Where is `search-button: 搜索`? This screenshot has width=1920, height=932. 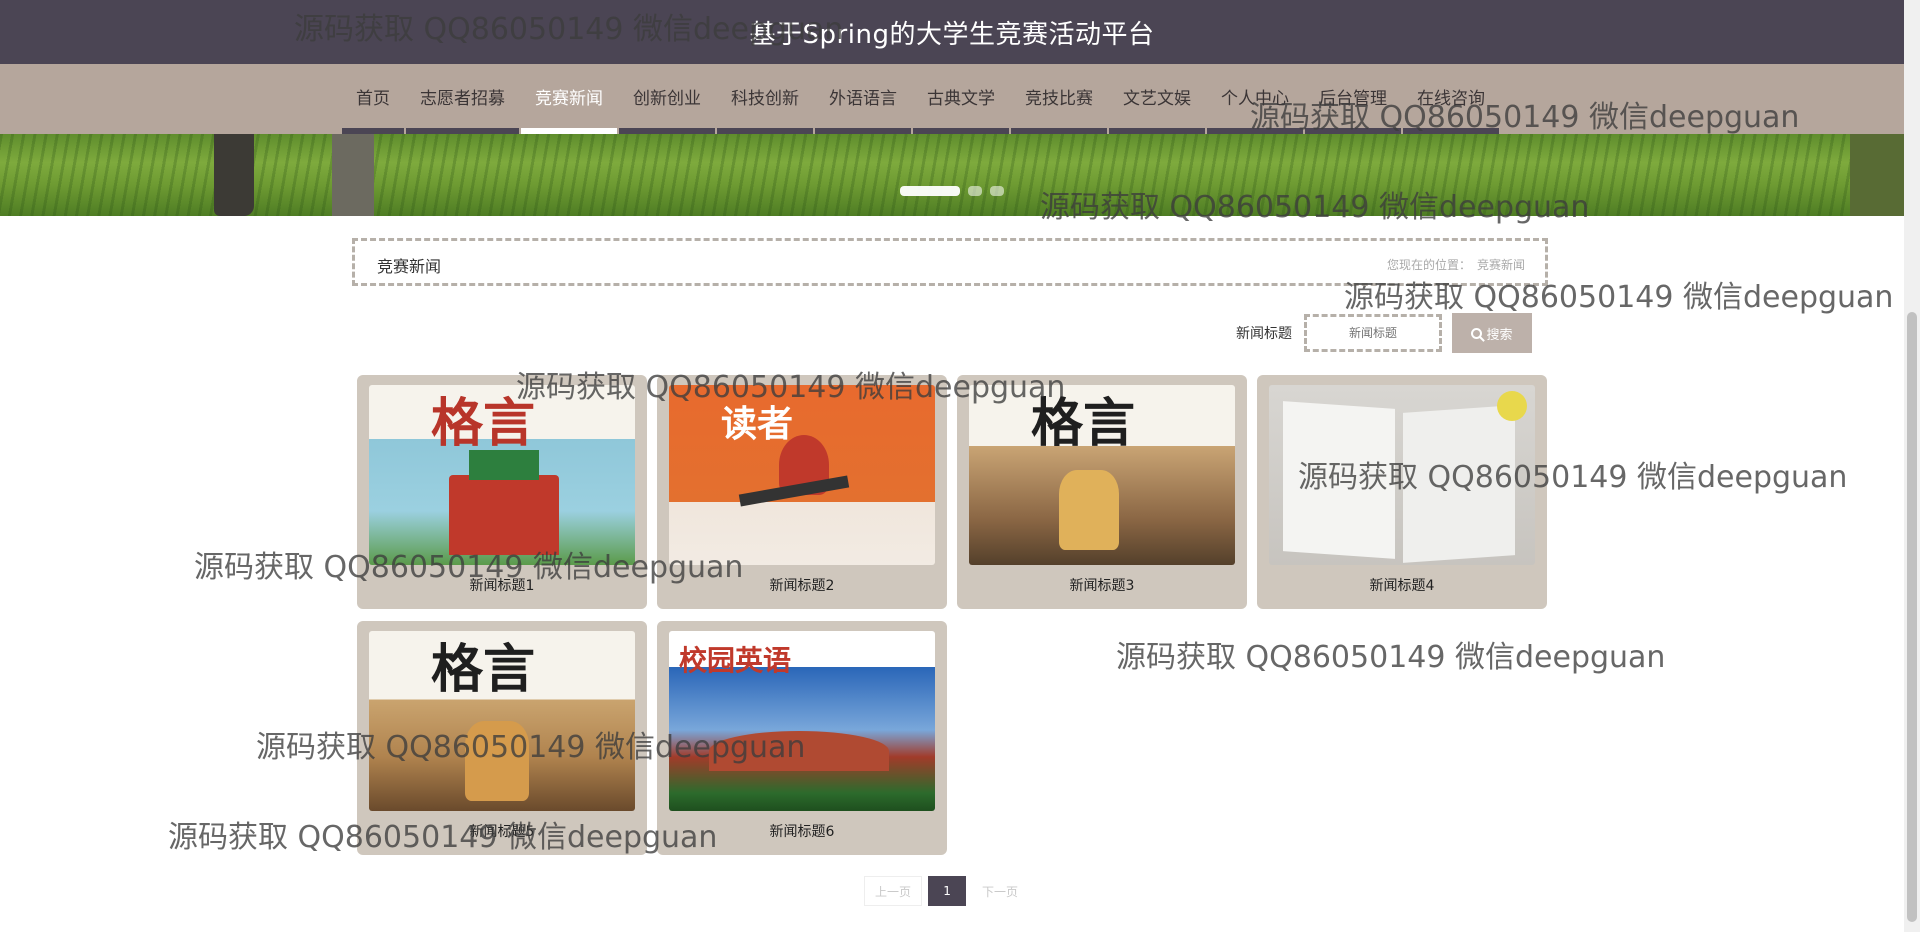 search-button: 搜索 is located at coordinates (1492, 333).